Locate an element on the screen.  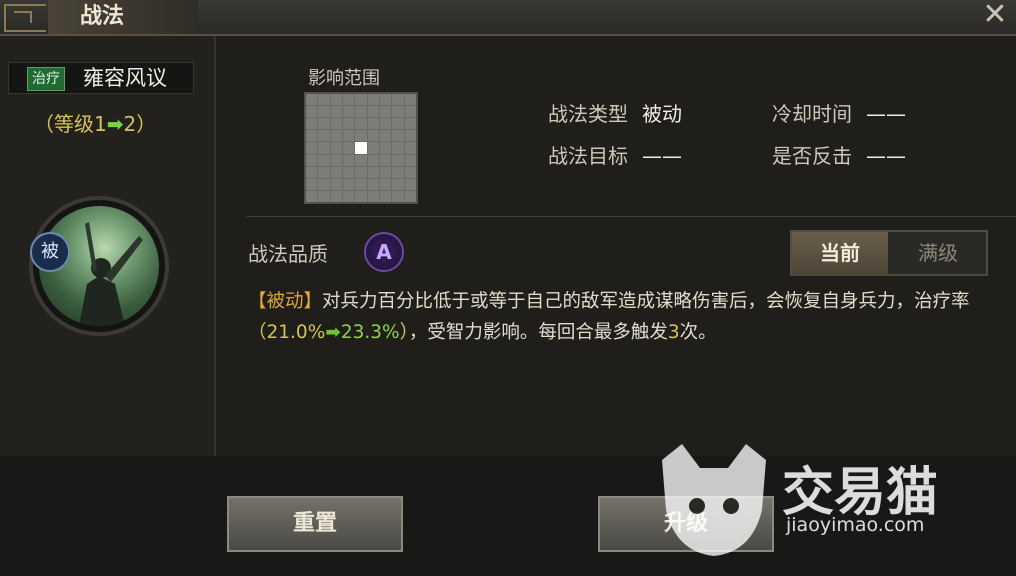
skill-type-row: 战法类型 被动 is located at coordinates (615, 112).